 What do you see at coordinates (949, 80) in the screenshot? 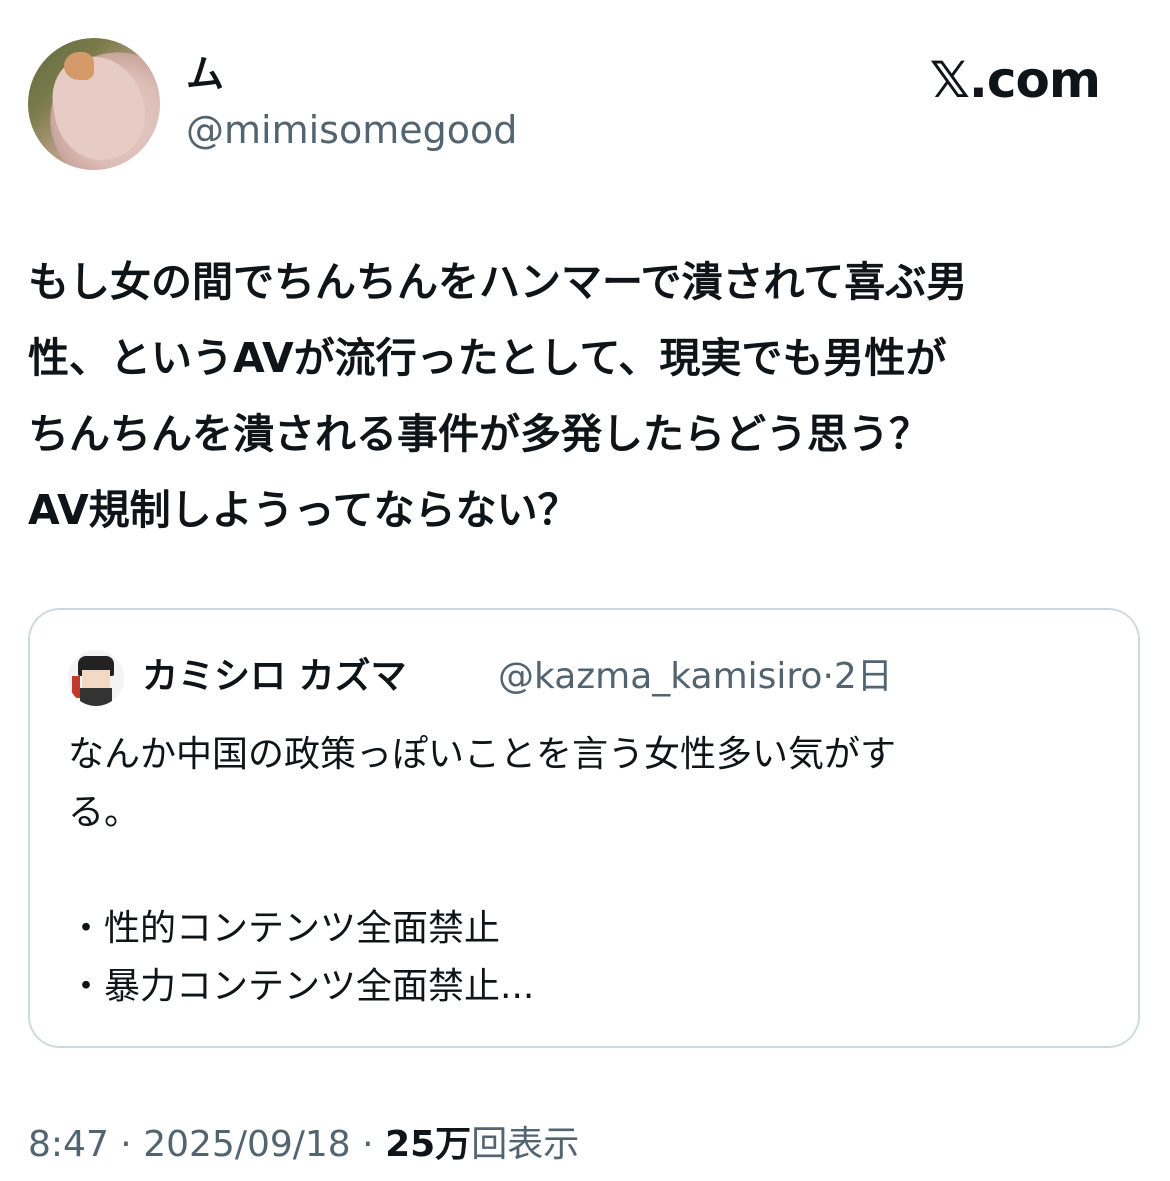
I see `x-logo-icon: 𝕏` at bounding box center [949, 80].